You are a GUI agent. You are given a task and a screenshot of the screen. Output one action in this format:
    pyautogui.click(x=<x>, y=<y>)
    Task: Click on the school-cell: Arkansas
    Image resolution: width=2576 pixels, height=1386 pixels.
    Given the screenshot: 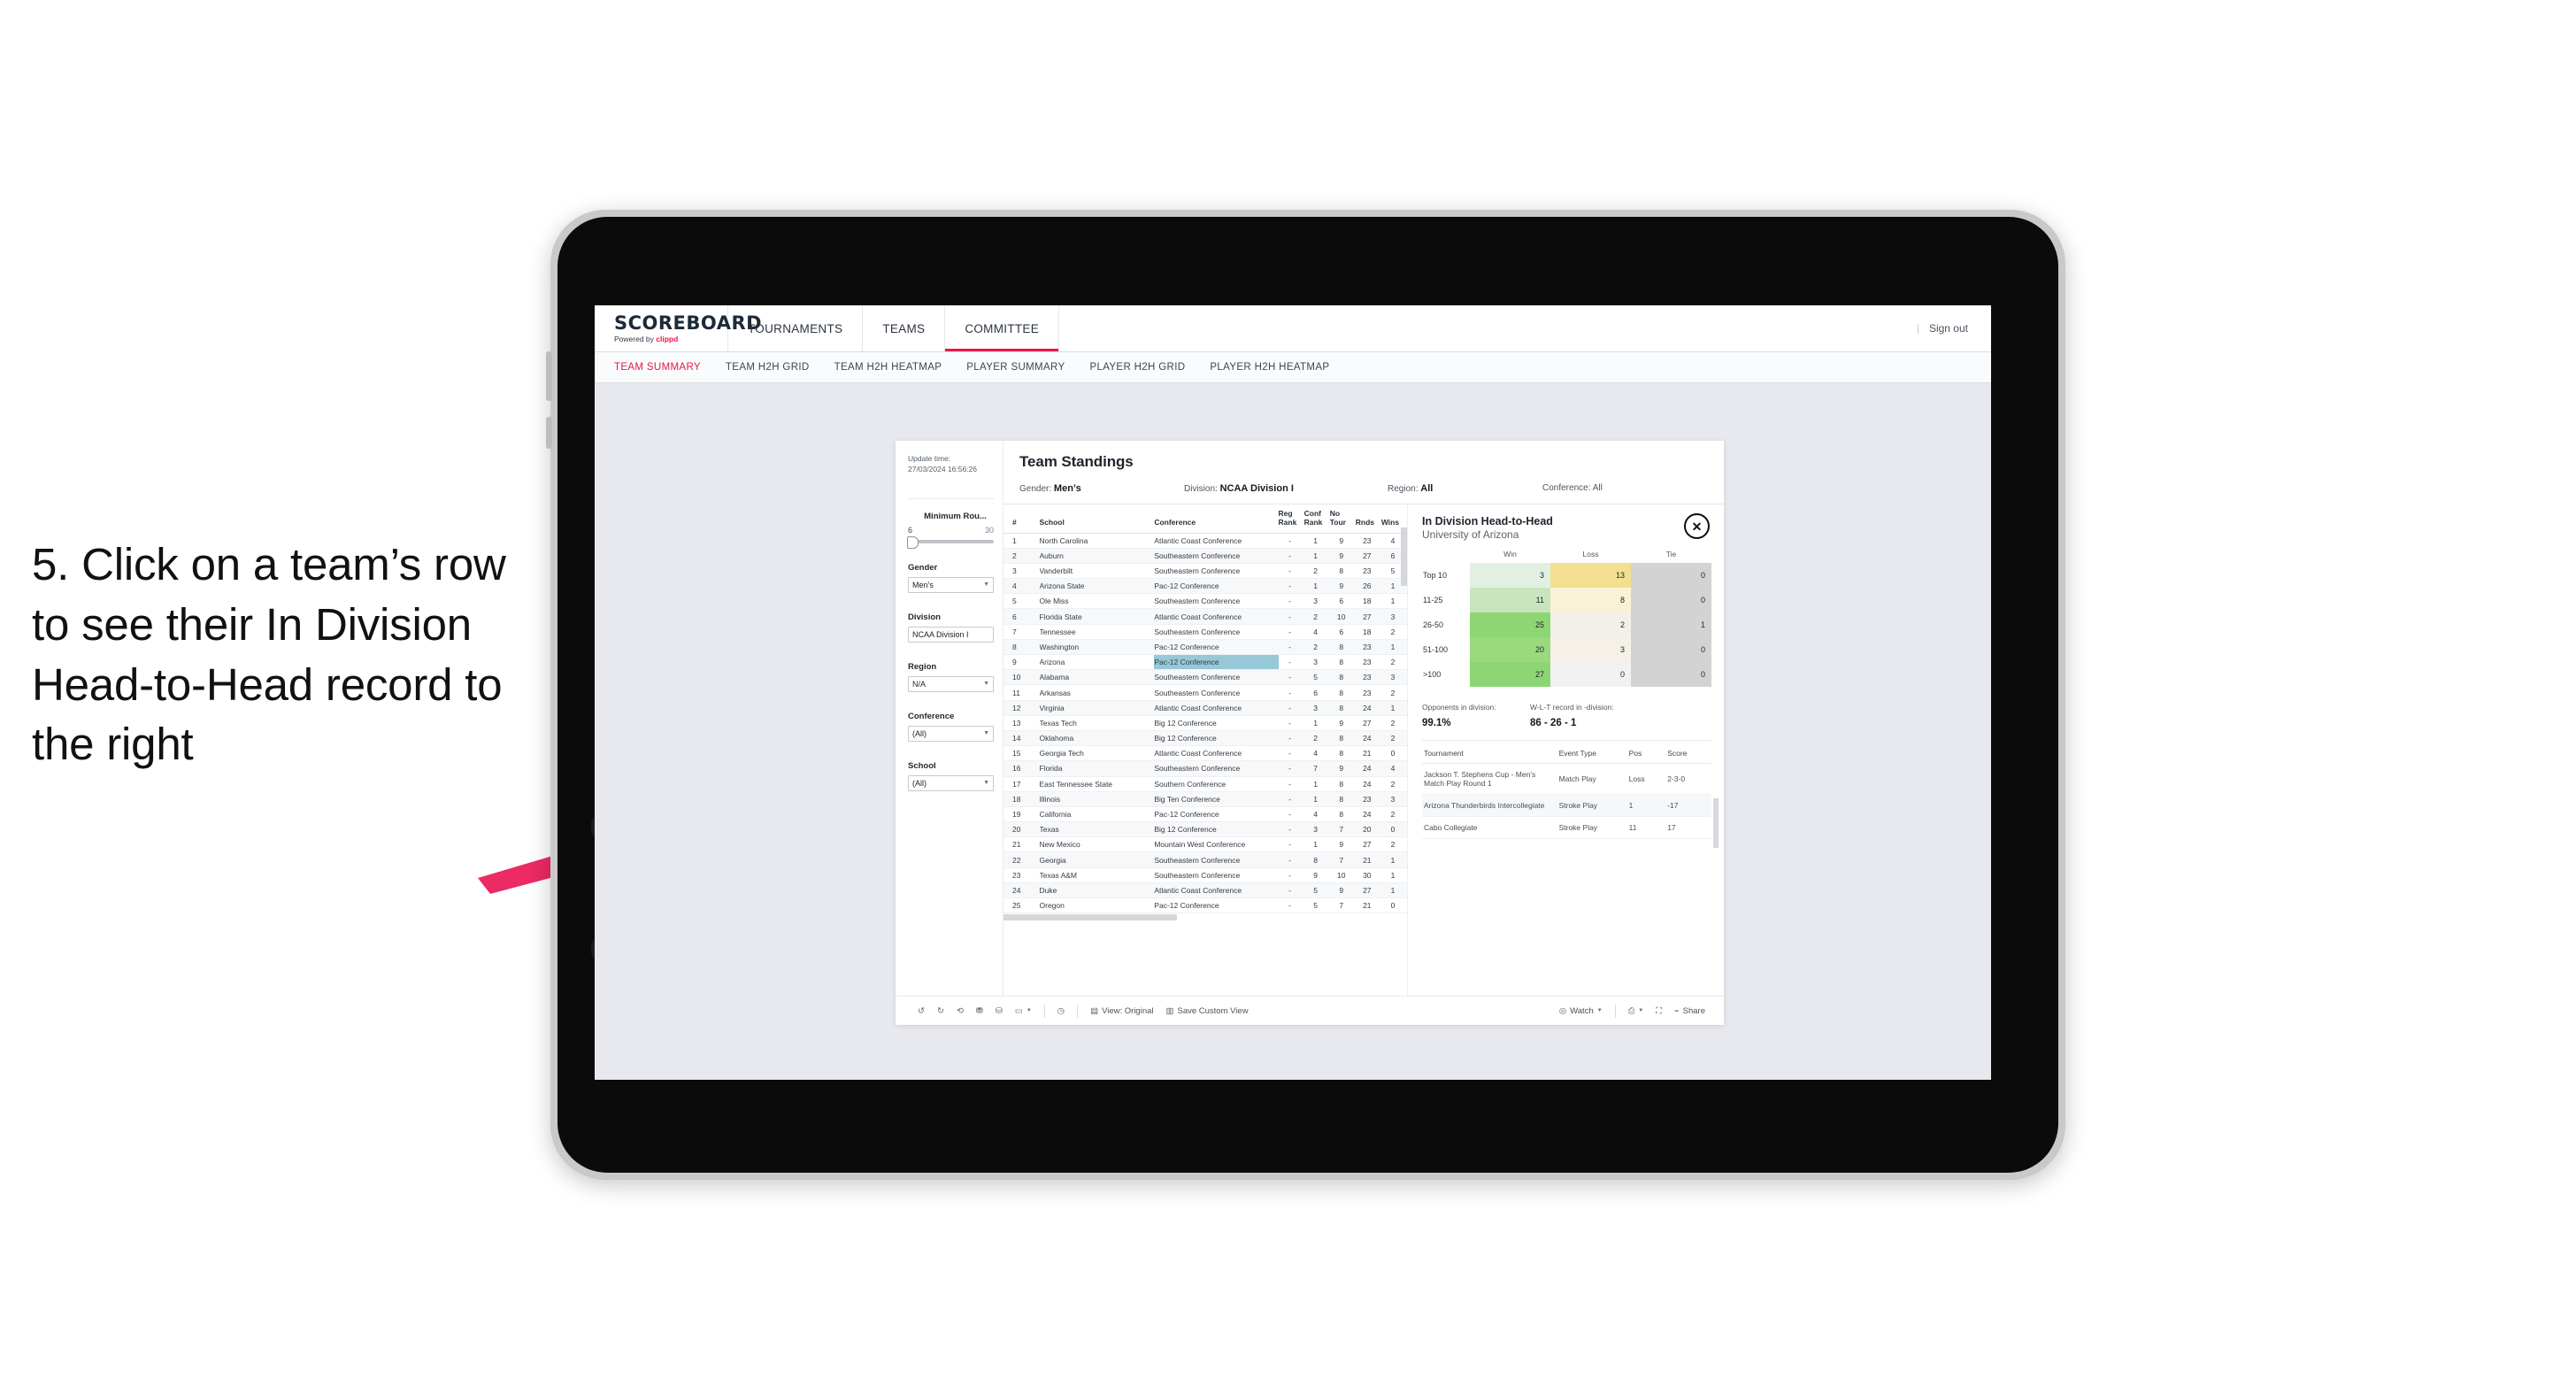 What is the action you would take?
    pyautogui.click(x=1097, y=692)
    